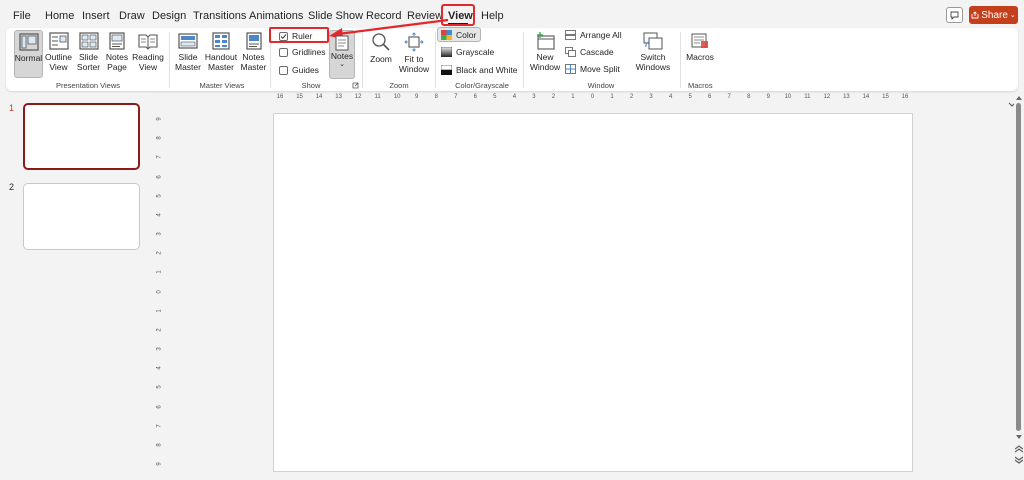 Image resolution: width=1024 pixels, height=480 pixels. Describe the element at coordinates (169, 16) in the screenshot. I see `tab-design: Design` at that location.